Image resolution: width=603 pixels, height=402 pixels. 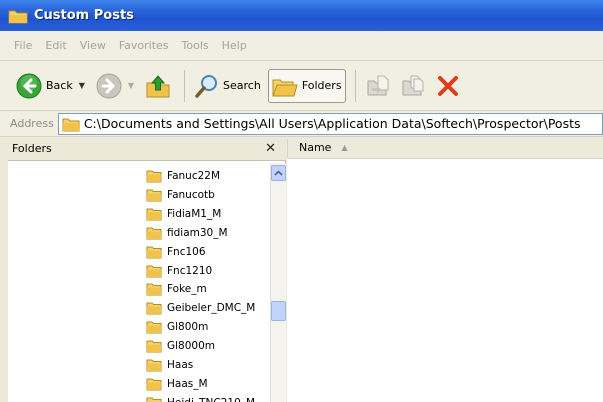 I want to click on column-header-name: Name, so click(x=315, y=147).